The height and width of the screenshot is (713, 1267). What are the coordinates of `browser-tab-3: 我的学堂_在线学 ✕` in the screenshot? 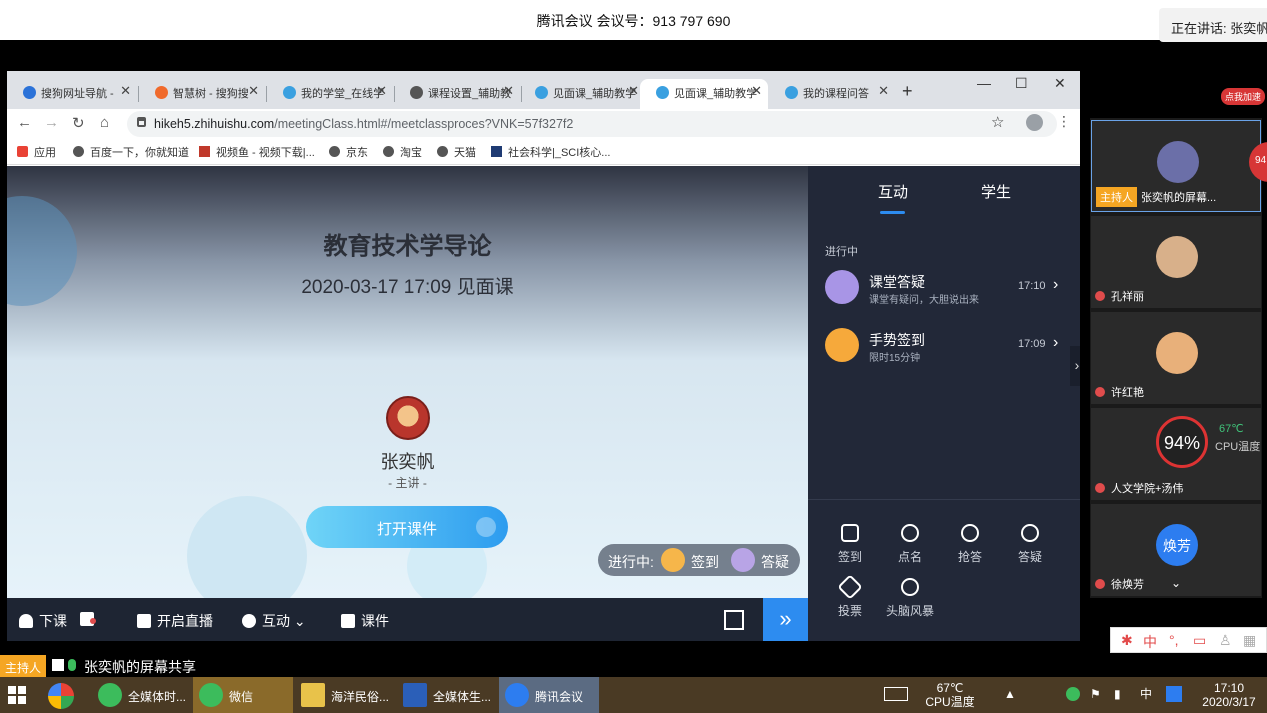 It's located at (330, 94).